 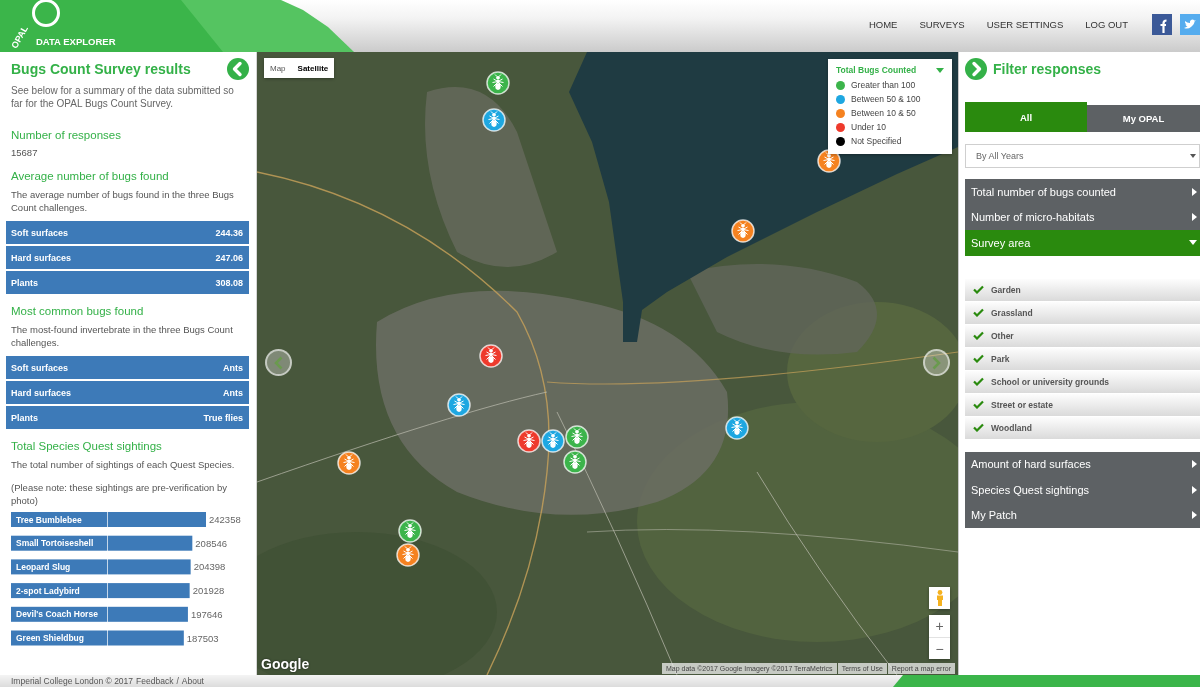 What do you see at coordinates (1082, 313) in the screenshot?
I see `filter-option: Grassland` at bounding box center [1082, 313].